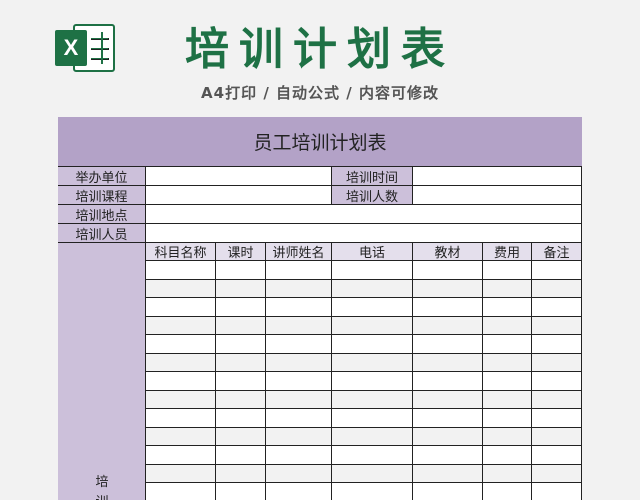  What do you see at coordinates (239, 176) in the screenshot?
I see `organizer-field` at bounding box center [239, 176].